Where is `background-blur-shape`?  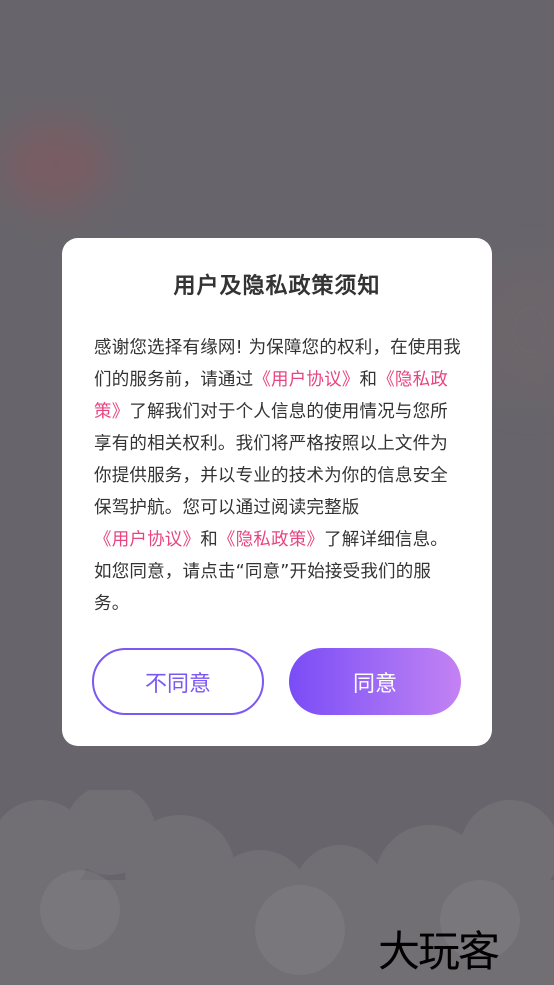 background-blur-shape is located at coordinates (55, 165).